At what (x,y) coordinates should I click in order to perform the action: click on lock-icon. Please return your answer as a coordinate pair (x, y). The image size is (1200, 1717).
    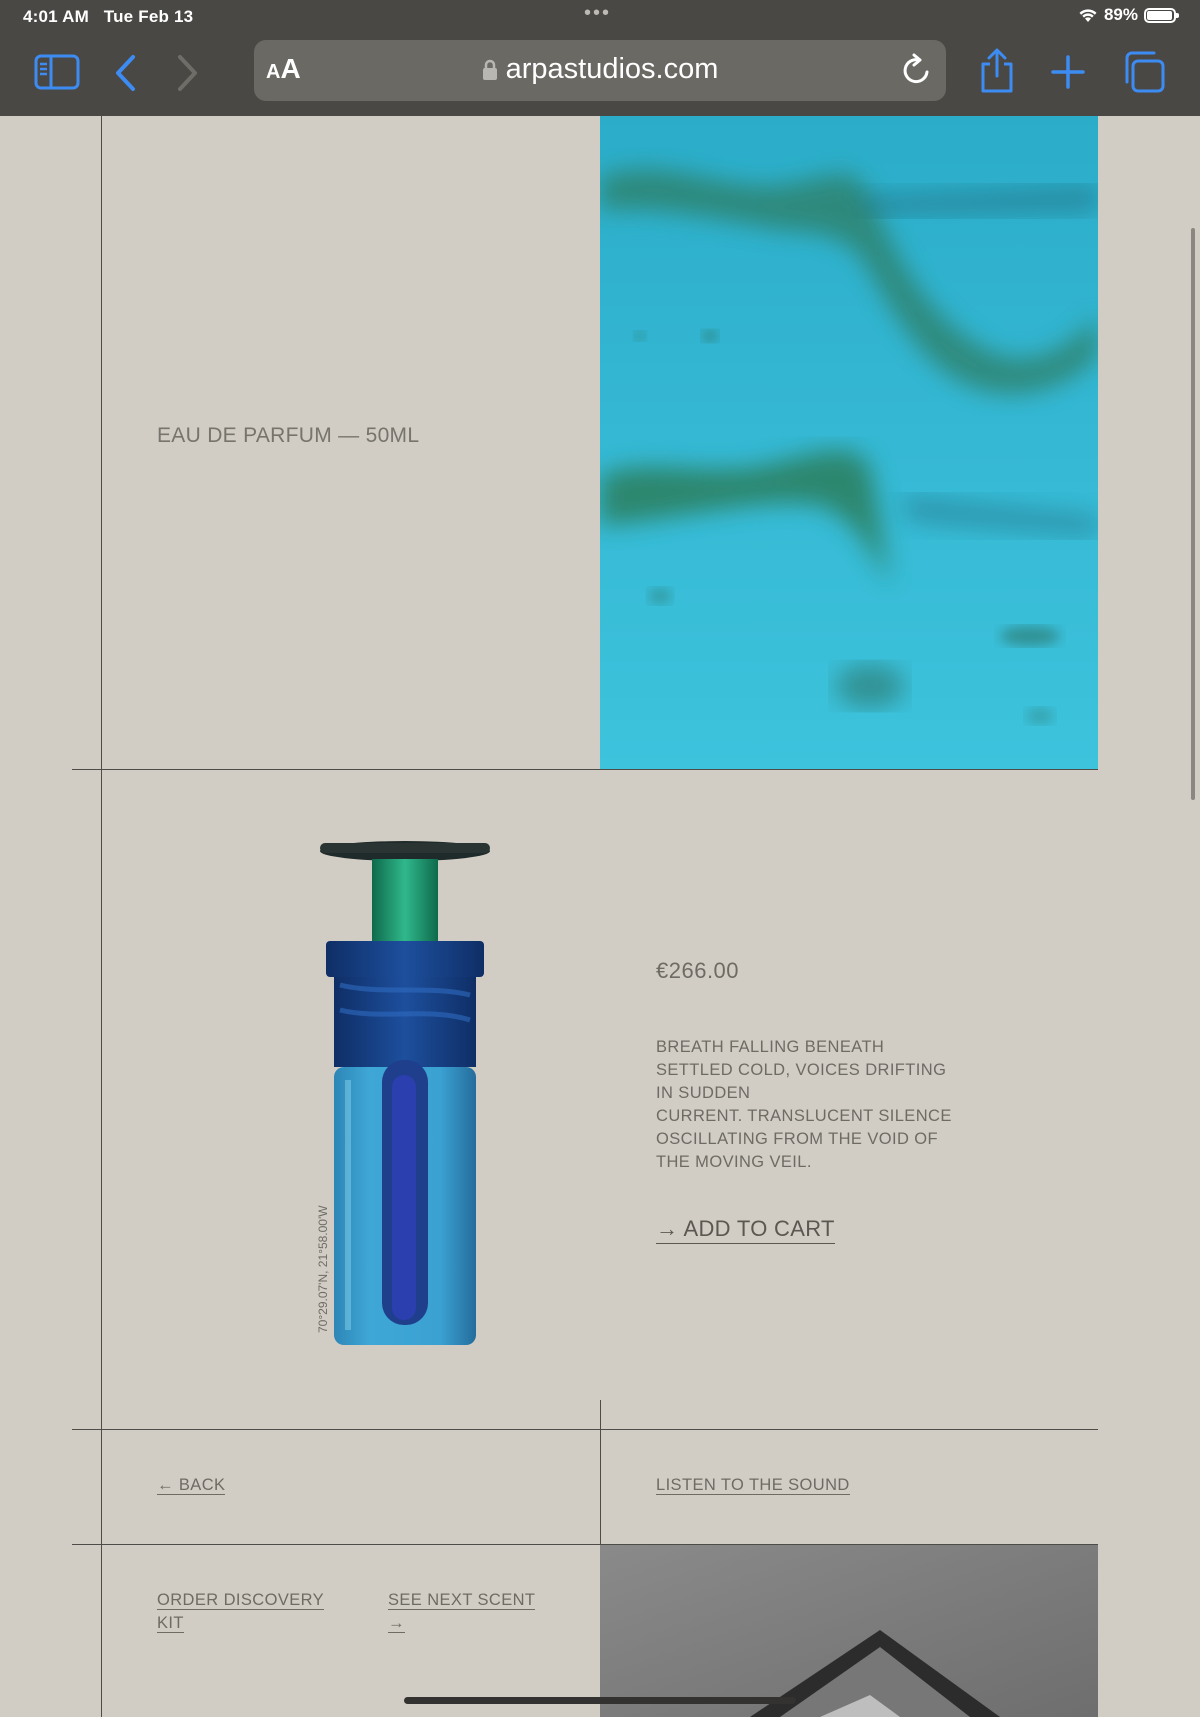
    Looking at the image, I should click on (489, 70).